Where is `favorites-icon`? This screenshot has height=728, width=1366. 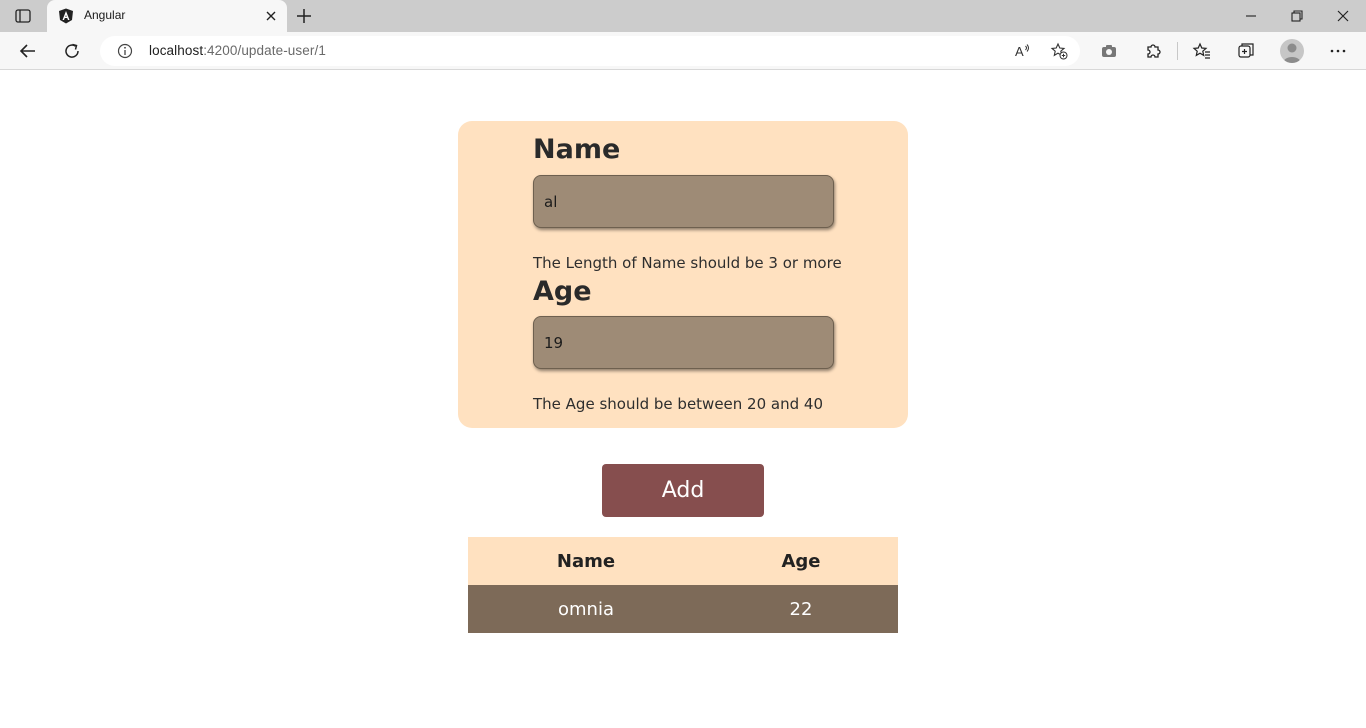 favorites-icon is located at coordinates (1202, 51).